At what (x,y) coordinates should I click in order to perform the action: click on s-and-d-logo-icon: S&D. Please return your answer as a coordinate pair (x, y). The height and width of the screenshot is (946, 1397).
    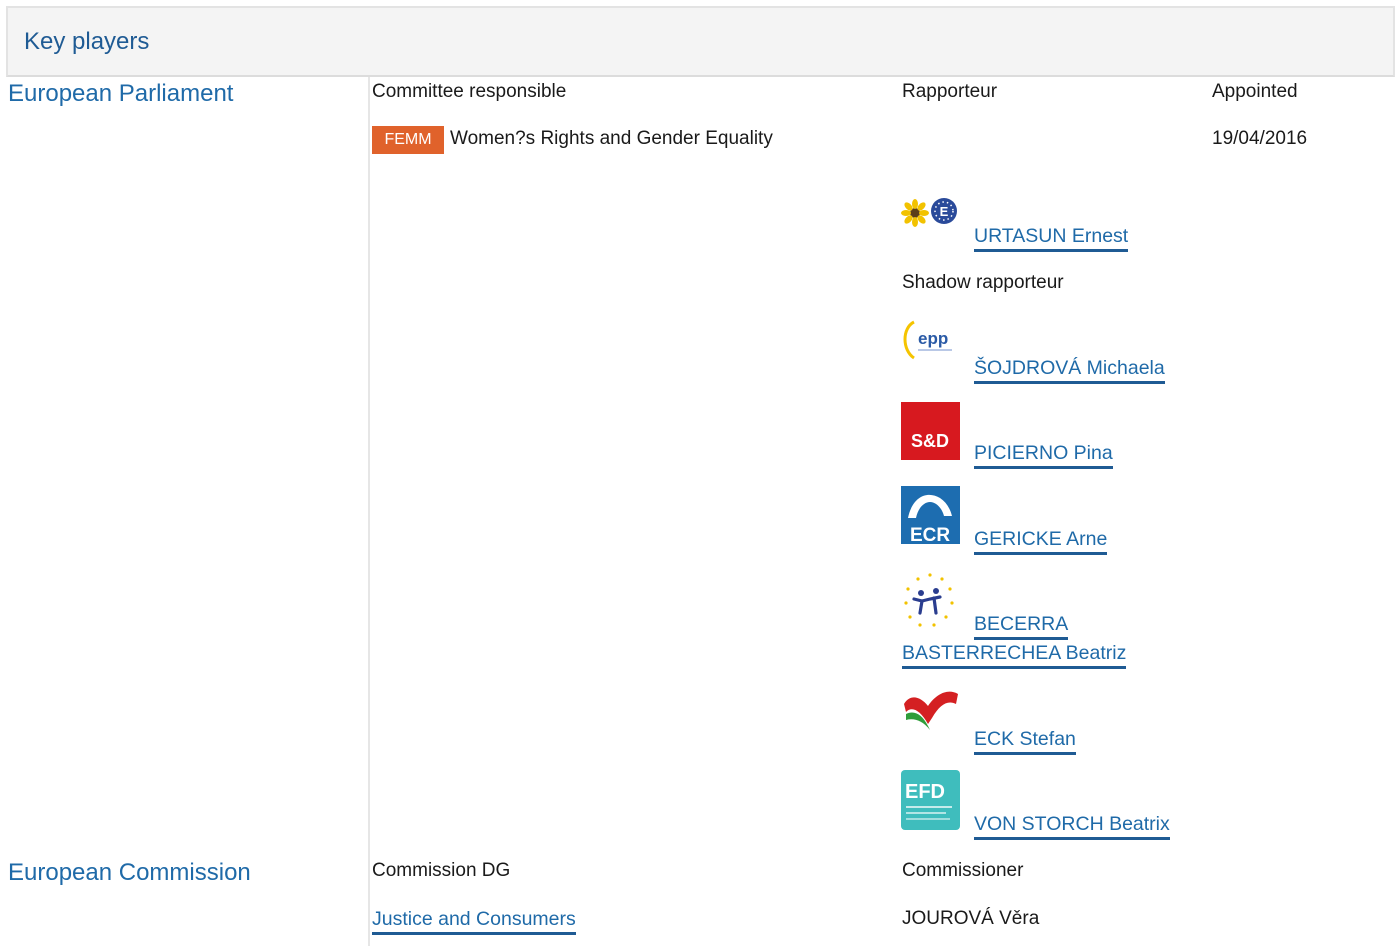
    Looking at the image, I should click on (930, 431).